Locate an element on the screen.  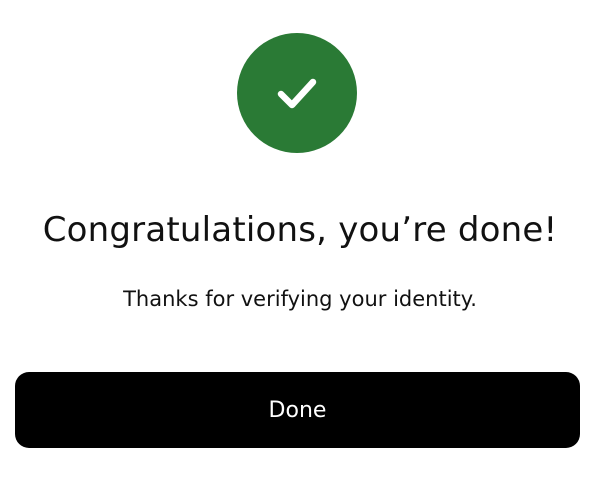
confirmation-message: Thanks for verifying your identity. is located at coordinates (300, 299).